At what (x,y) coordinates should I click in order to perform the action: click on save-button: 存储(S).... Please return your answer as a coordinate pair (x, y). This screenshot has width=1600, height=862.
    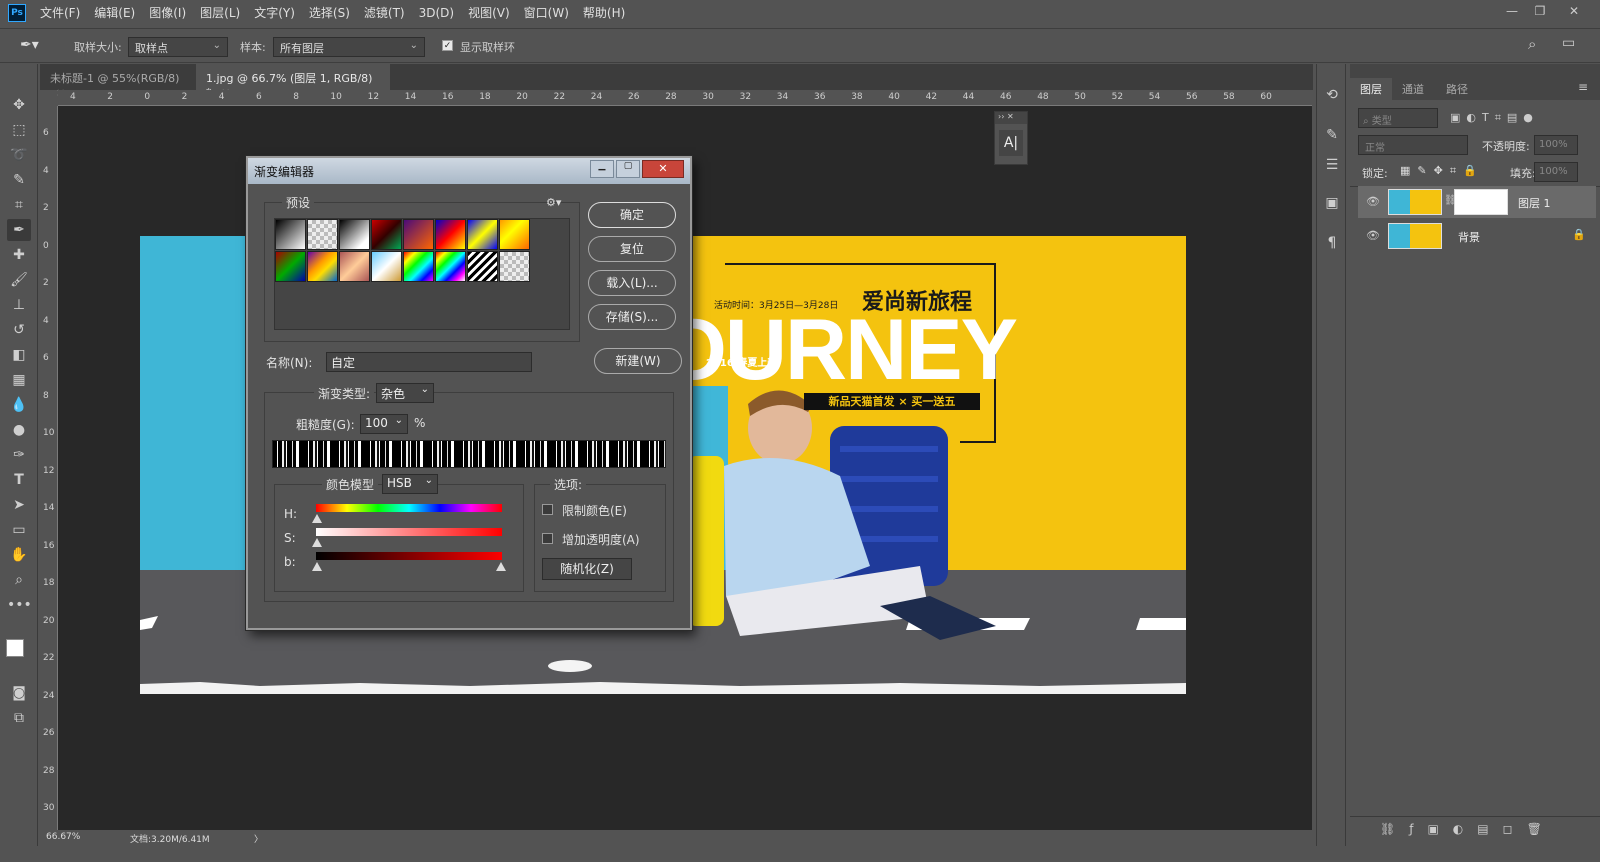
    Looking at the image, I should click on (632, 317).